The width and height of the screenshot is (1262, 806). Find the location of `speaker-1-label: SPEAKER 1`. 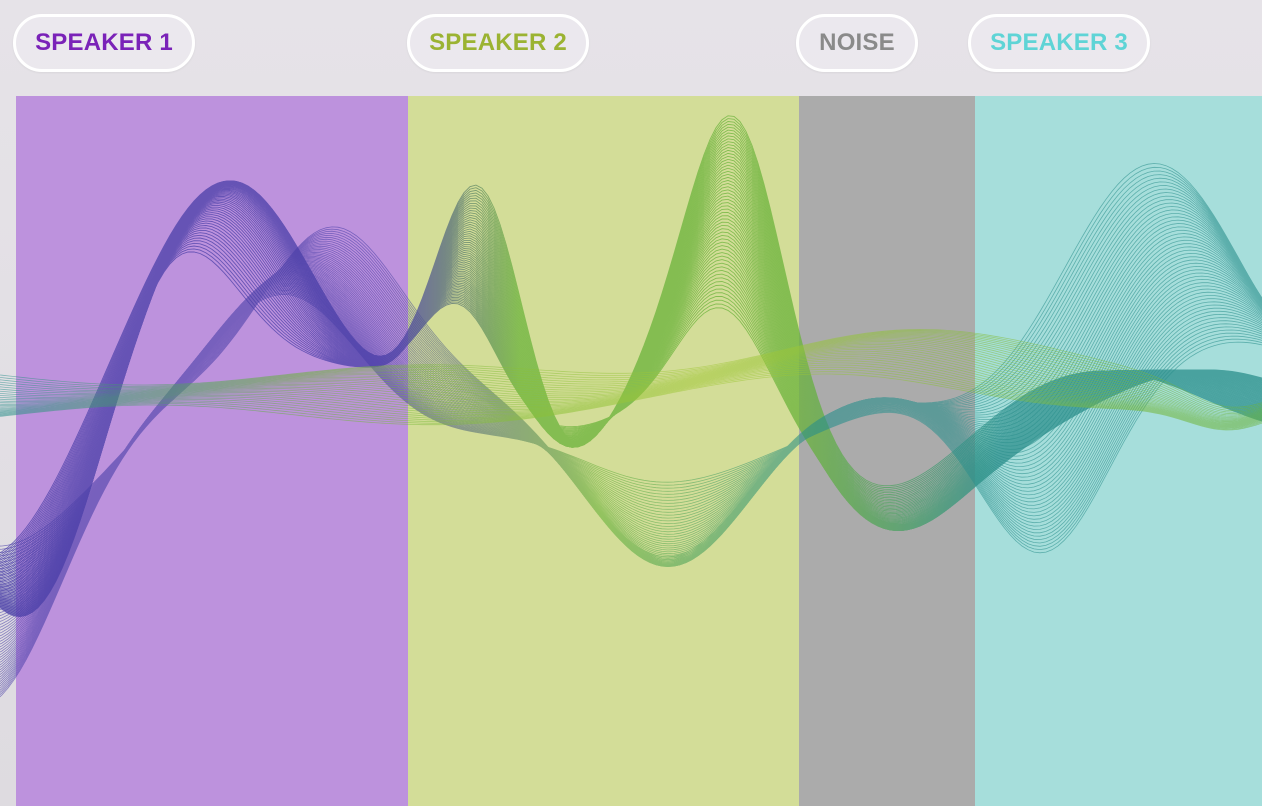

speaker-1-label: SPEAKER 1 is located at coordinates (104, 43).